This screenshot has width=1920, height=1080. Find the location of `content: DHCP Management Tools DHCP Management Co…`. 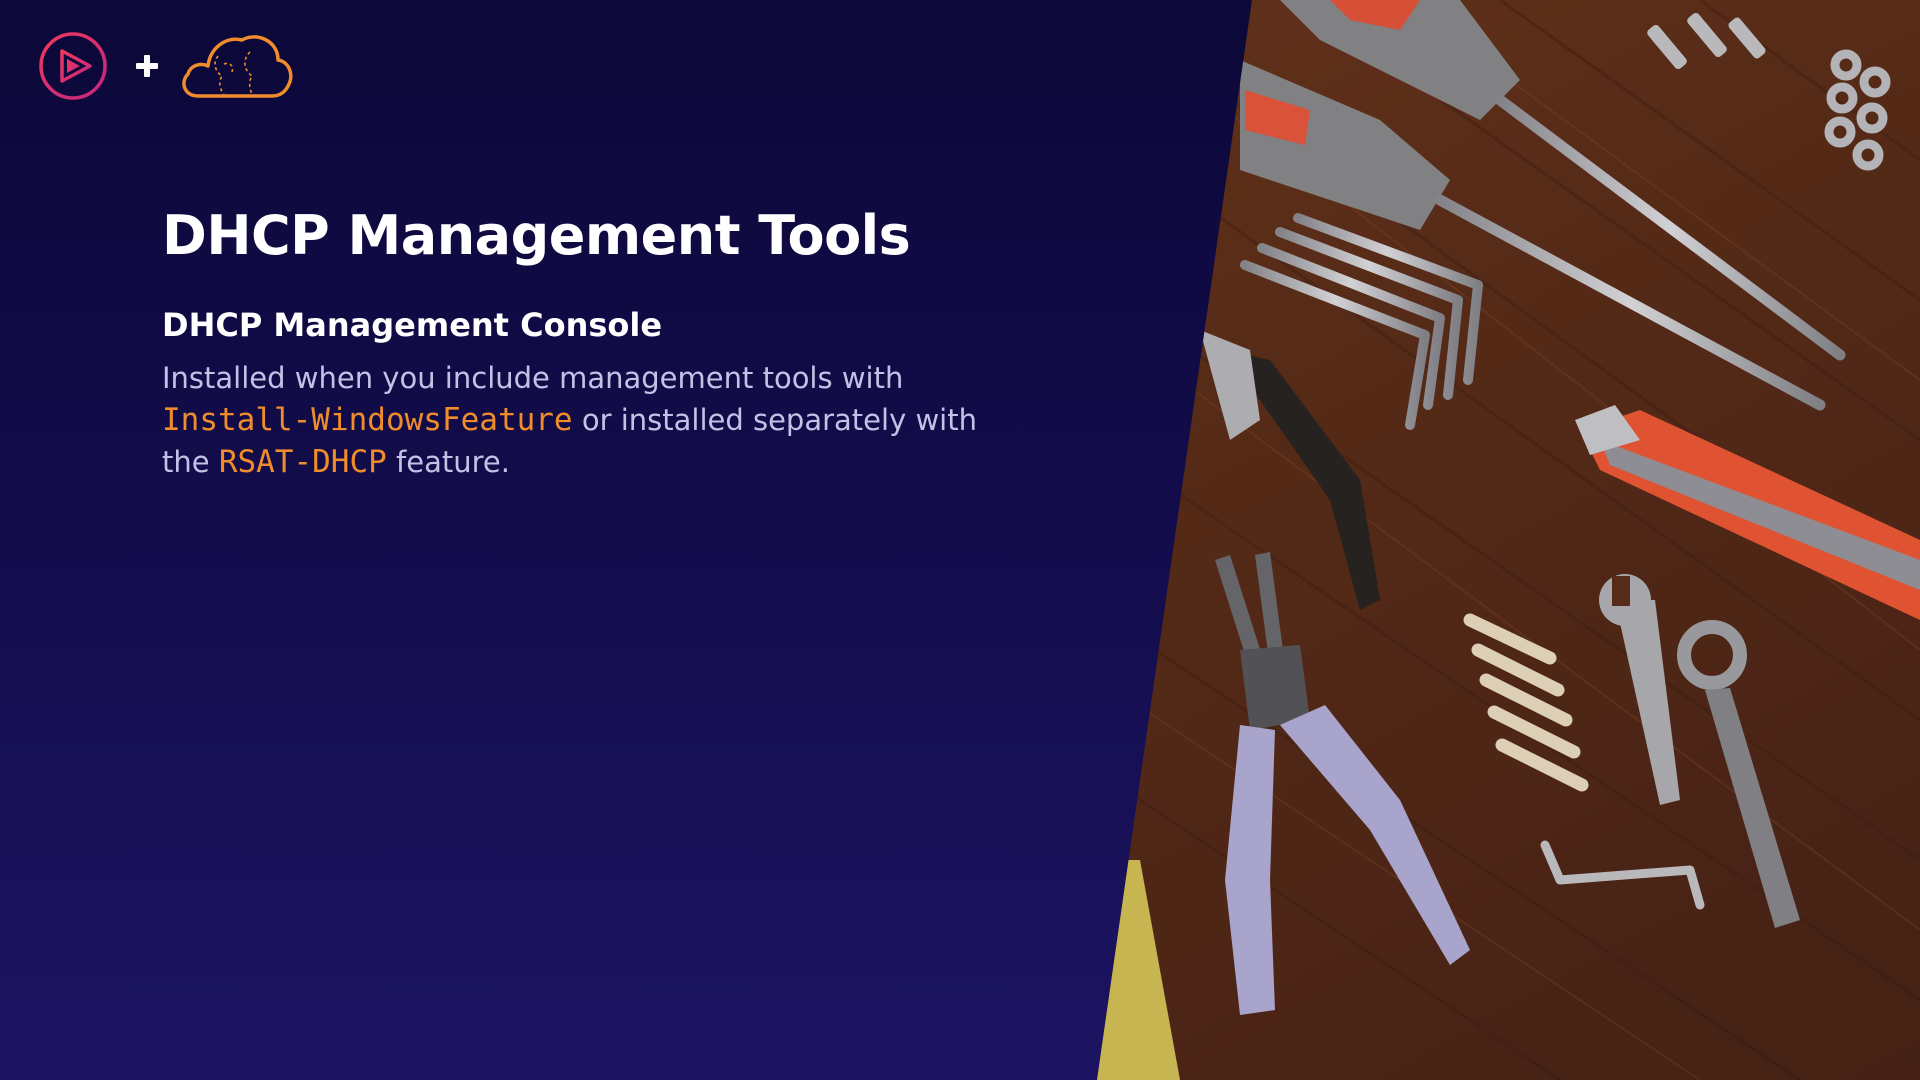

content: DHCP Management Tools DHCP Management Co… is located at coordinates (592, 343).